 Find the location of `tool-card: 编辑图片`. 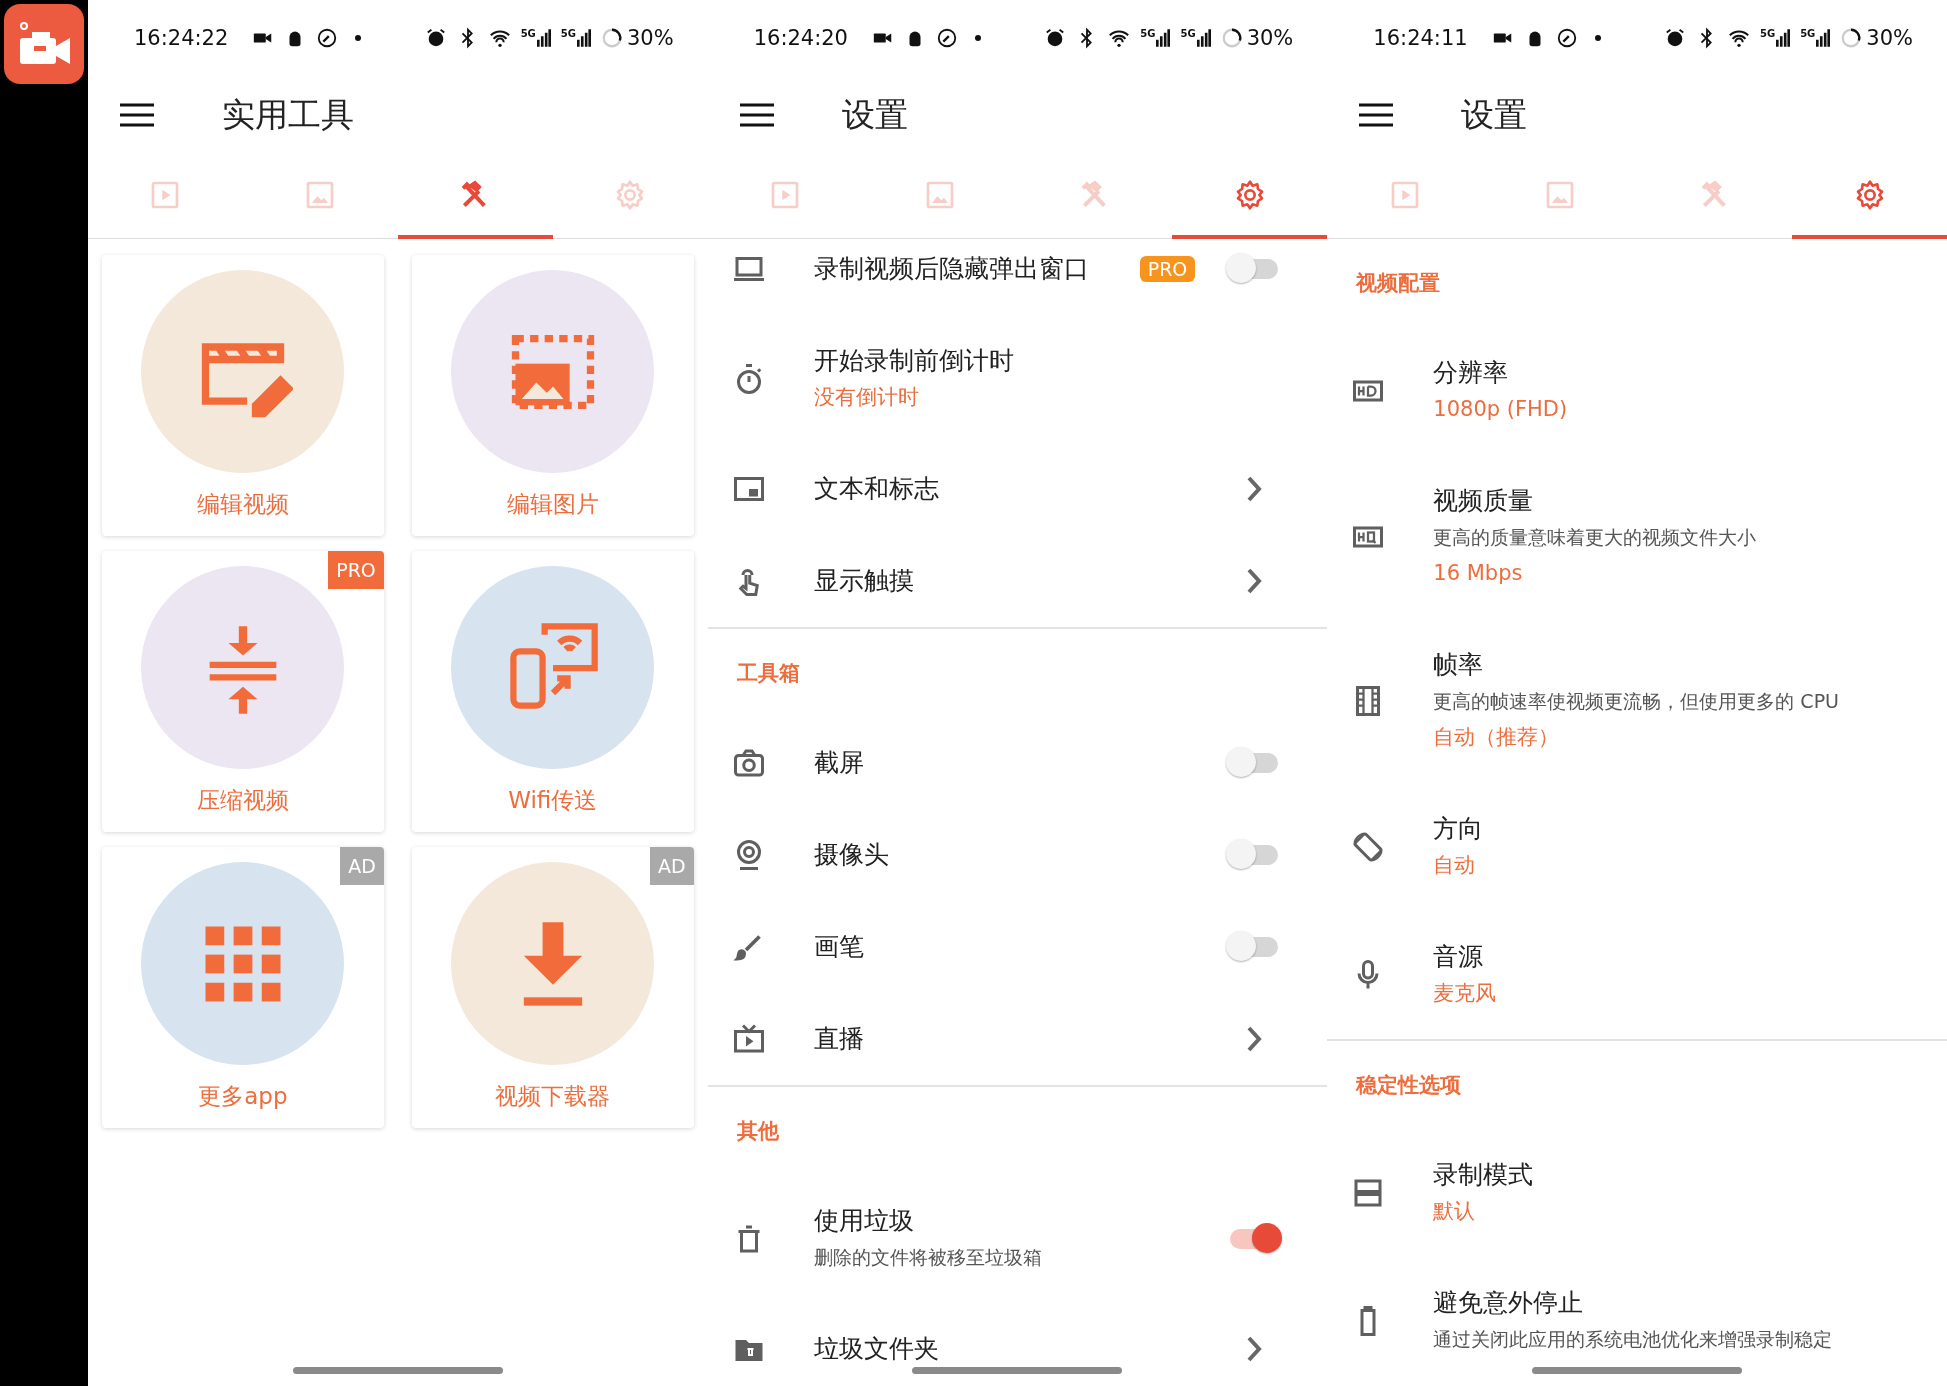

tool-card: 编辑图片 is located at coordinates (552, 395).